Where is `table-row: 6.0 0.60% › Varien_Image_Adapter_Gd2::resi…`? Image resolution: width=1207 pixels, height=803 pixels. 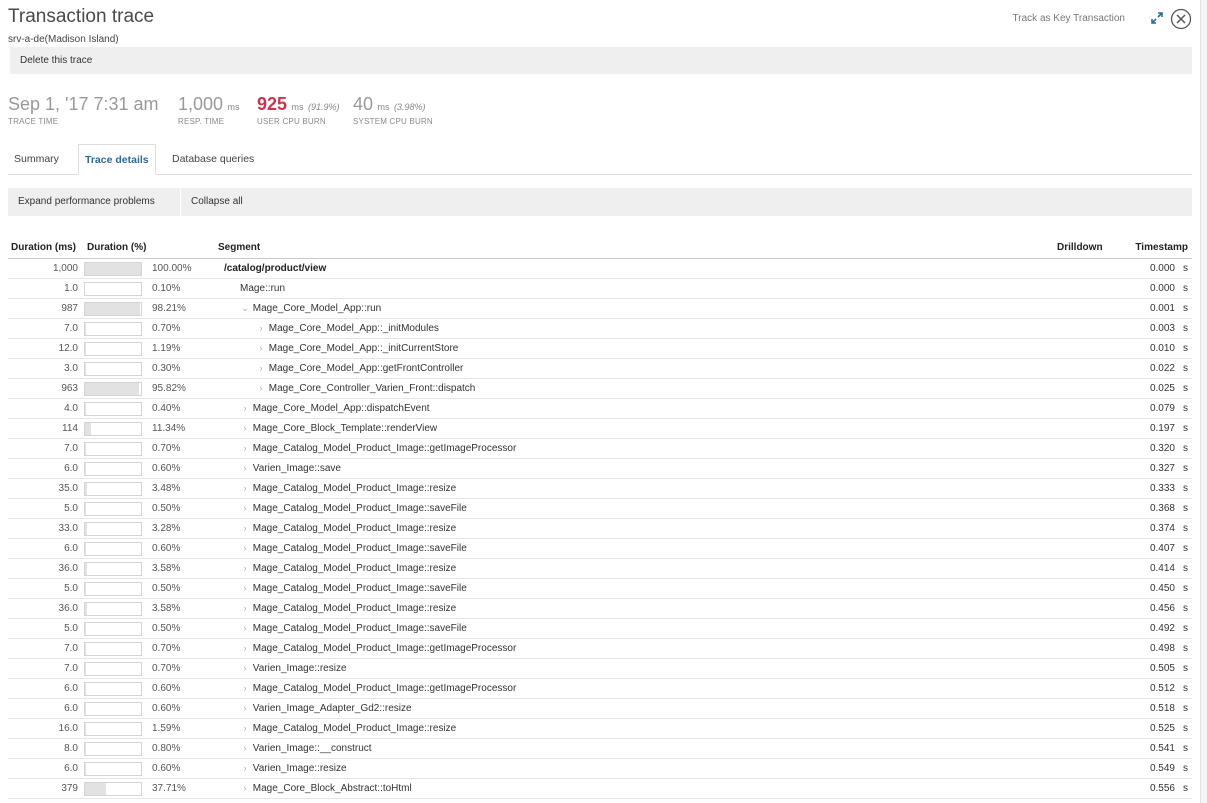
table-row: 6.0 0.60% › Varien_Image_Adapter_Gd2::resi… is located at coordinates (600, 708).